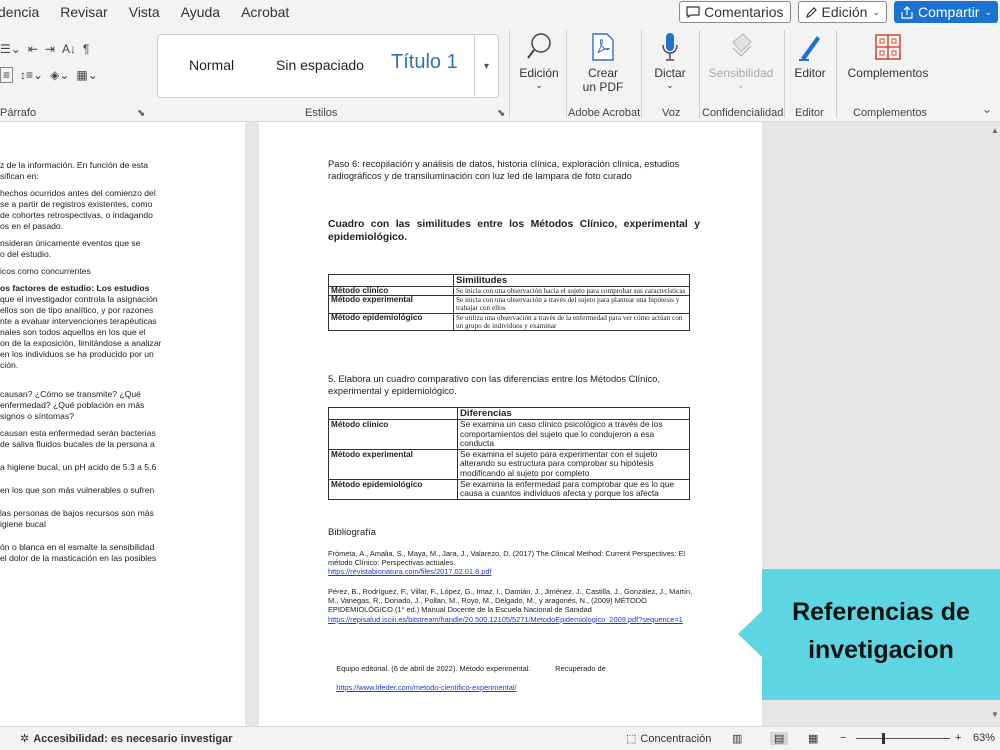 Image resolution: width=1000 pixels, height=750 pixels. Describe the element at coordinates (320, 65) in the screenshot. I see `style-no-spacing: Sin espaciado` at that location.